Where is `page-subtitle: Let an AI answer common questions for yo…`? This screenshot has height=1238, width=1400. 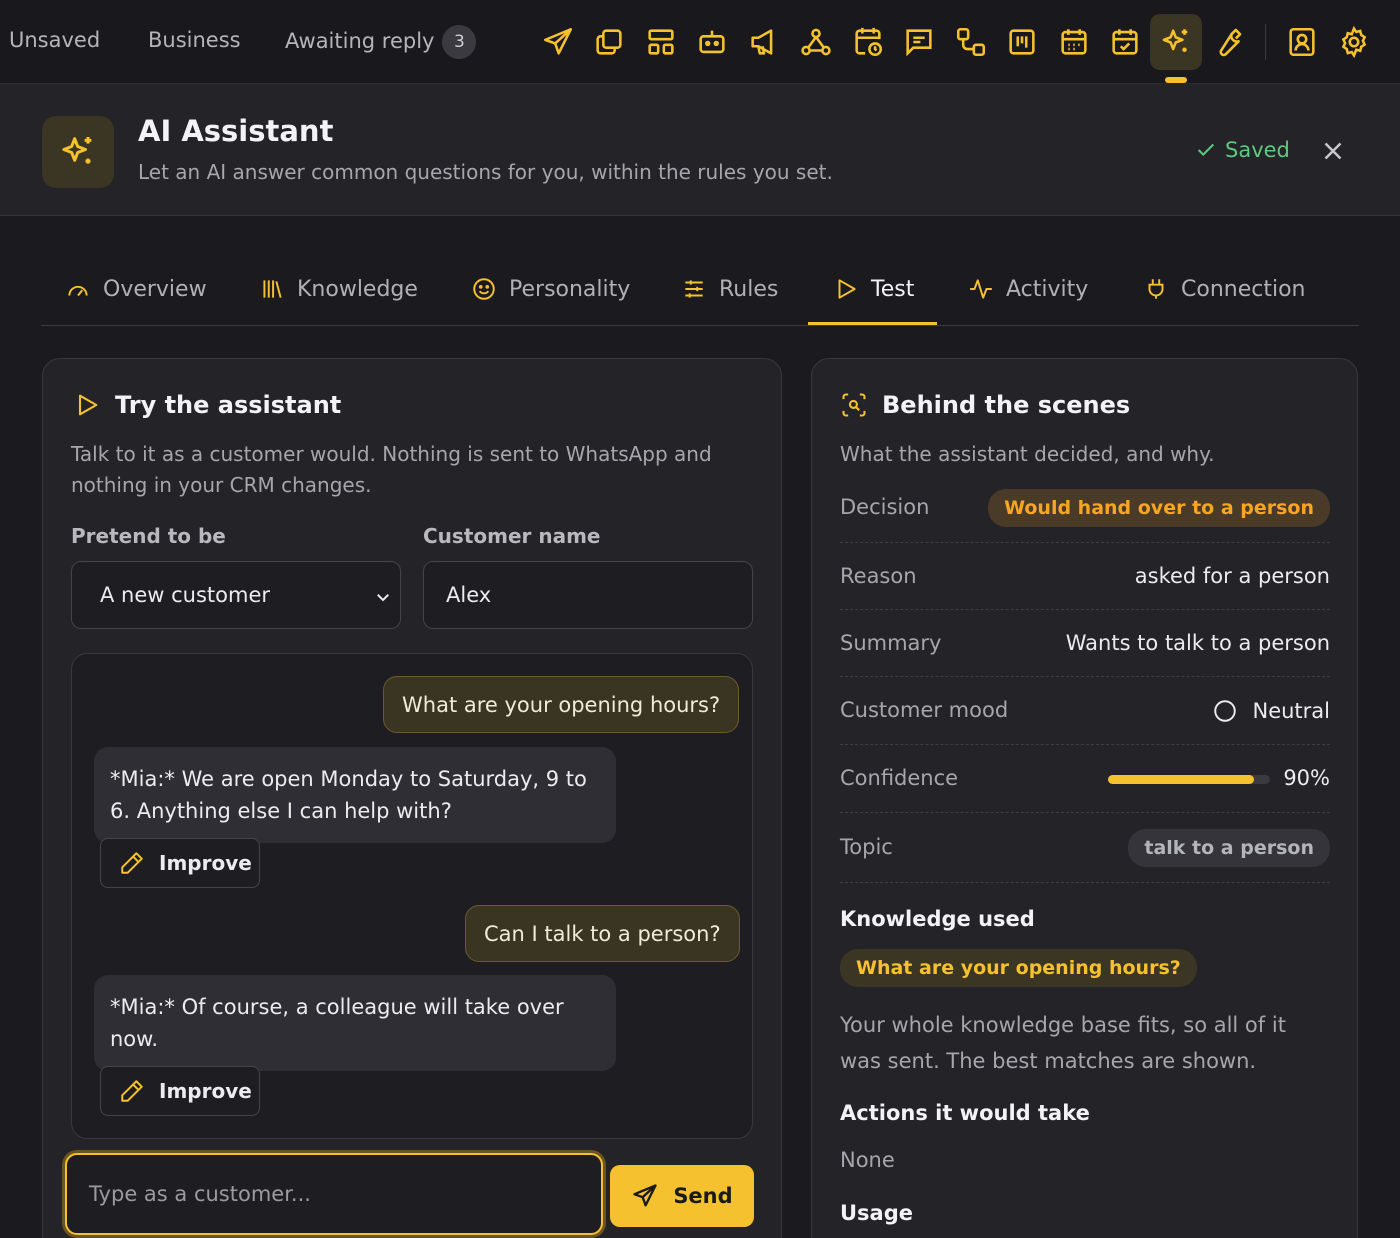
page-subtitle: Let an AI answer common questions for yo… is located at coordinates (485, 172).